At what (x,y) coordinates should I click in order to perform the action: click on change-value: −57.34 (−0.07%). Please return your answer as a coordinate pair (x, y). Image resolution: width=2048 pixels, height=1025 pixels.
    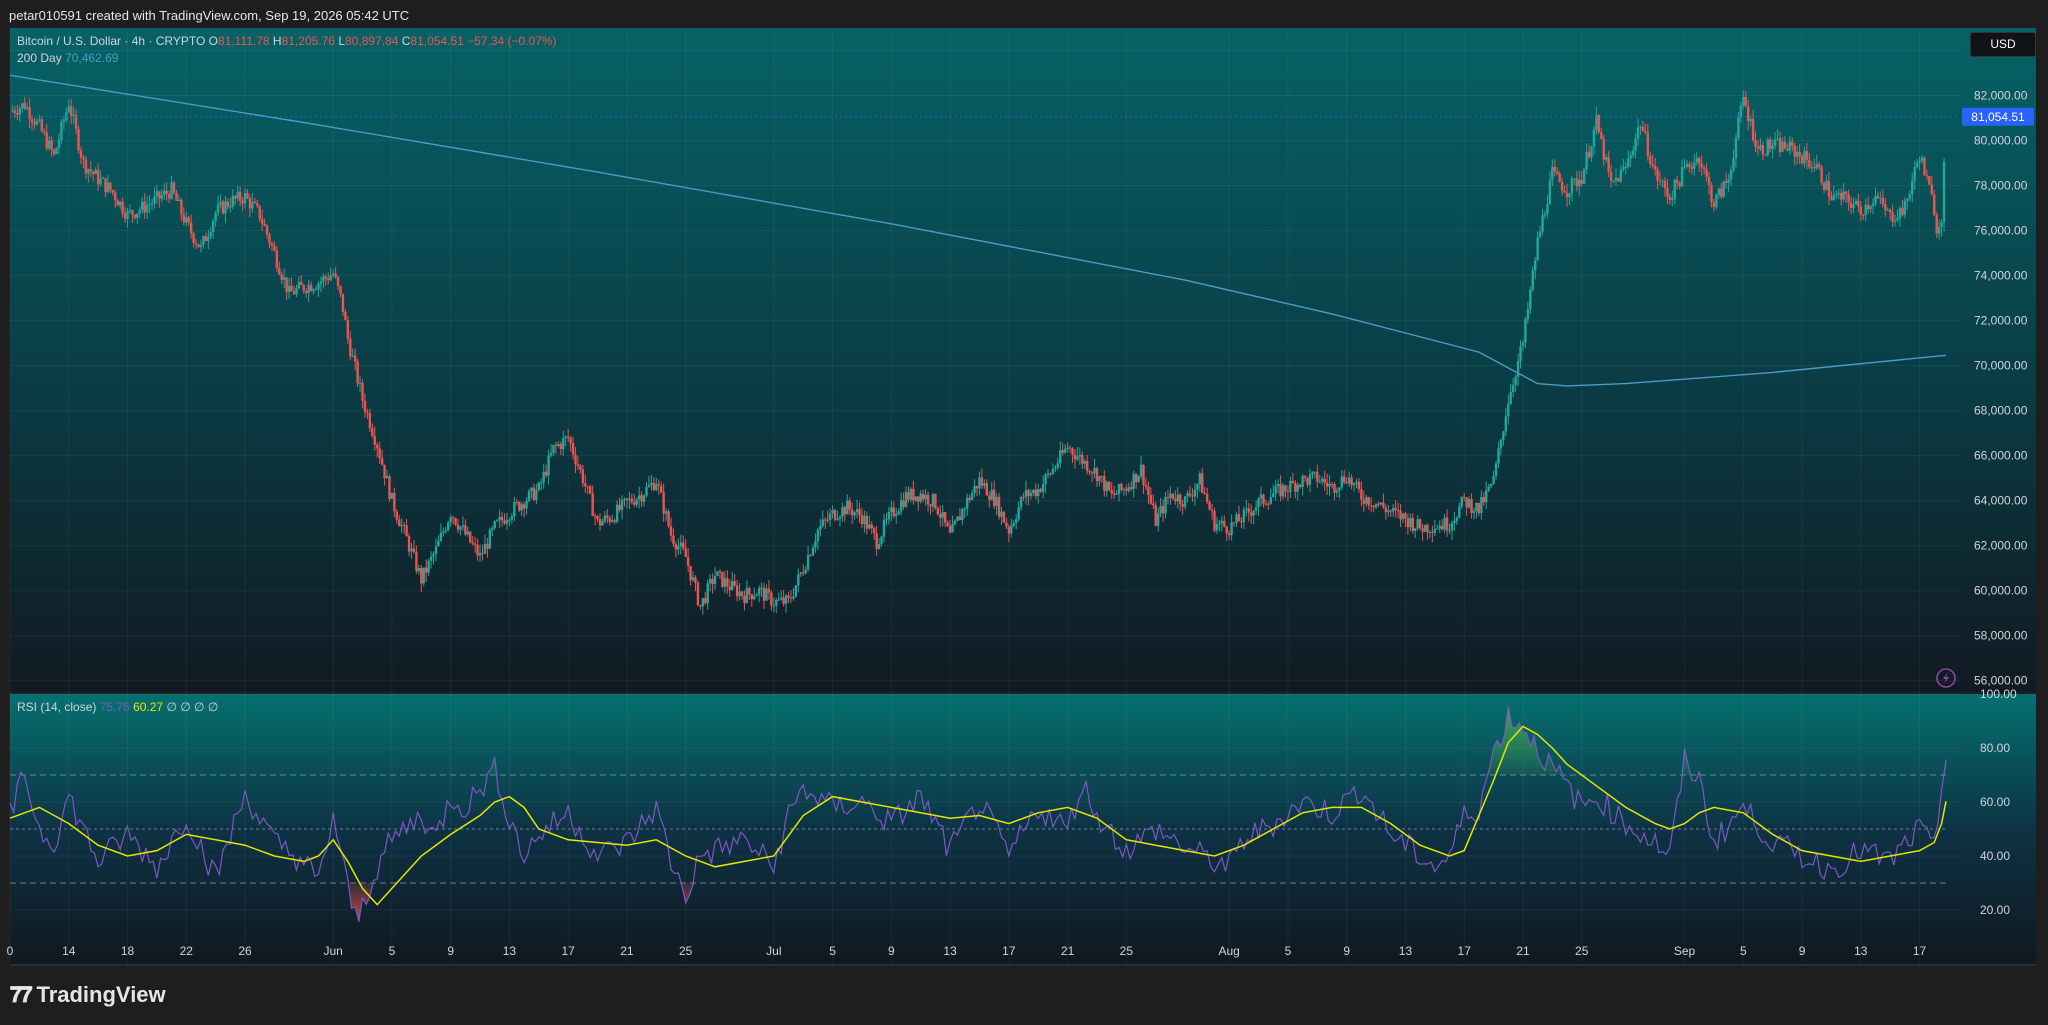
    Looking at the image, I should click on (512, 41).